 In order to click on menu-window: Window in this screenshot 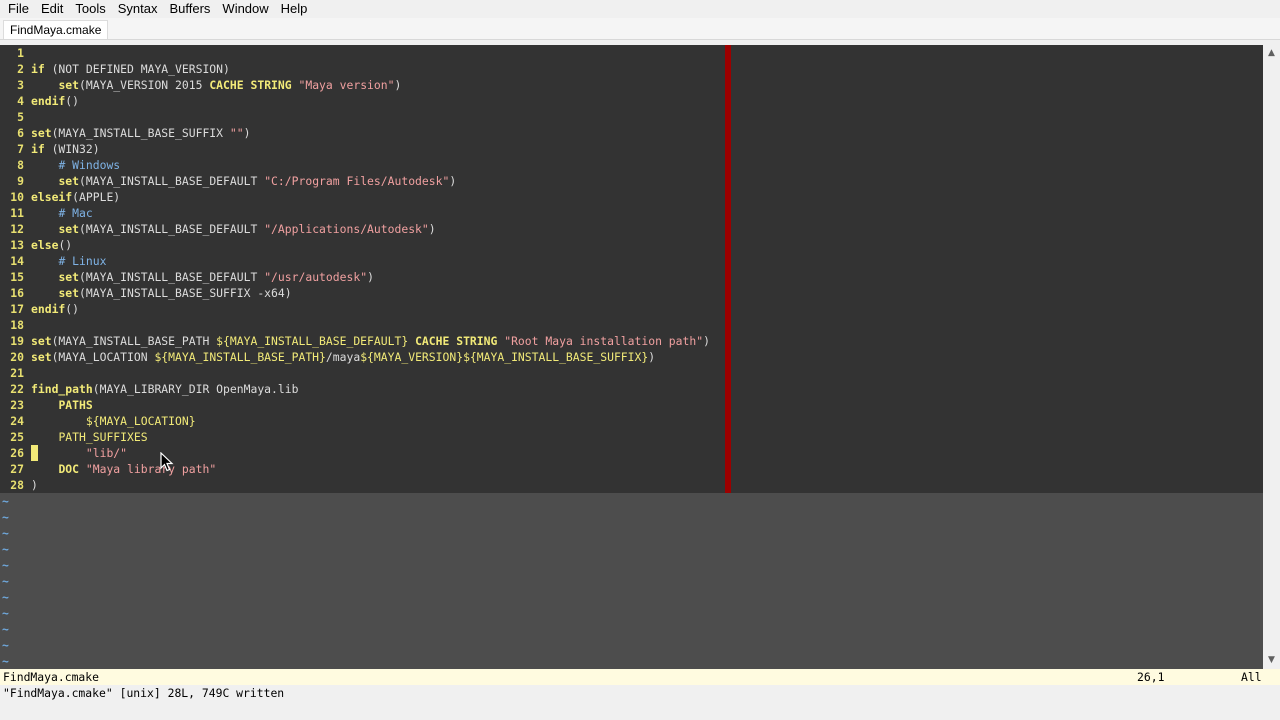, I will do `click(245, 9)`.